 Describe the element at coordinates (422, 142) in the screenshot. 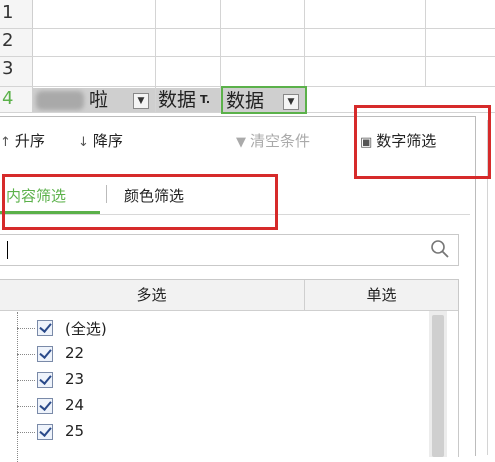

I see `highlight-box-number-filter` at that location.